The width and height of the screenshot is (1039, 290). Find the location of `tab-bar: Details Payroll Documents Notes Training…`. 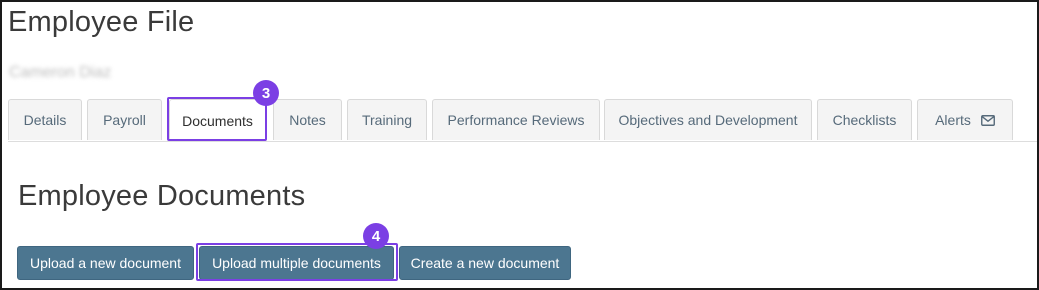

tab-bar: Details Payroll Documents Notes Training… is located at coordinates (522, 120).